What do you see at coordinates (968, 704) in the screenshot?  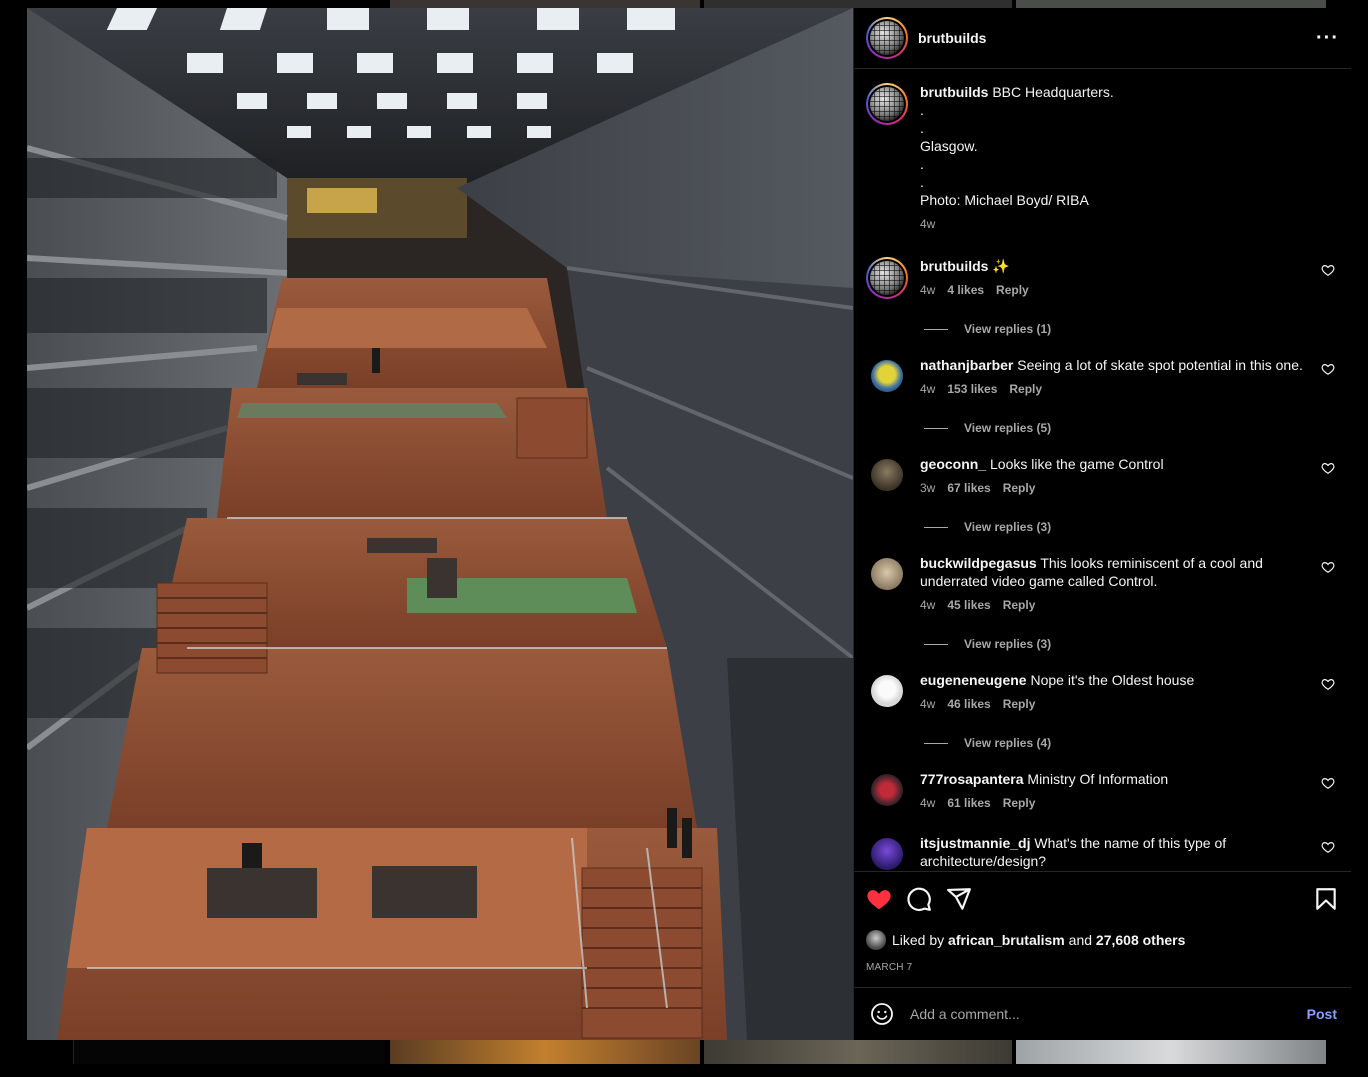 I see `comment-likes: 46 likes` at bounding box center [968, 704].